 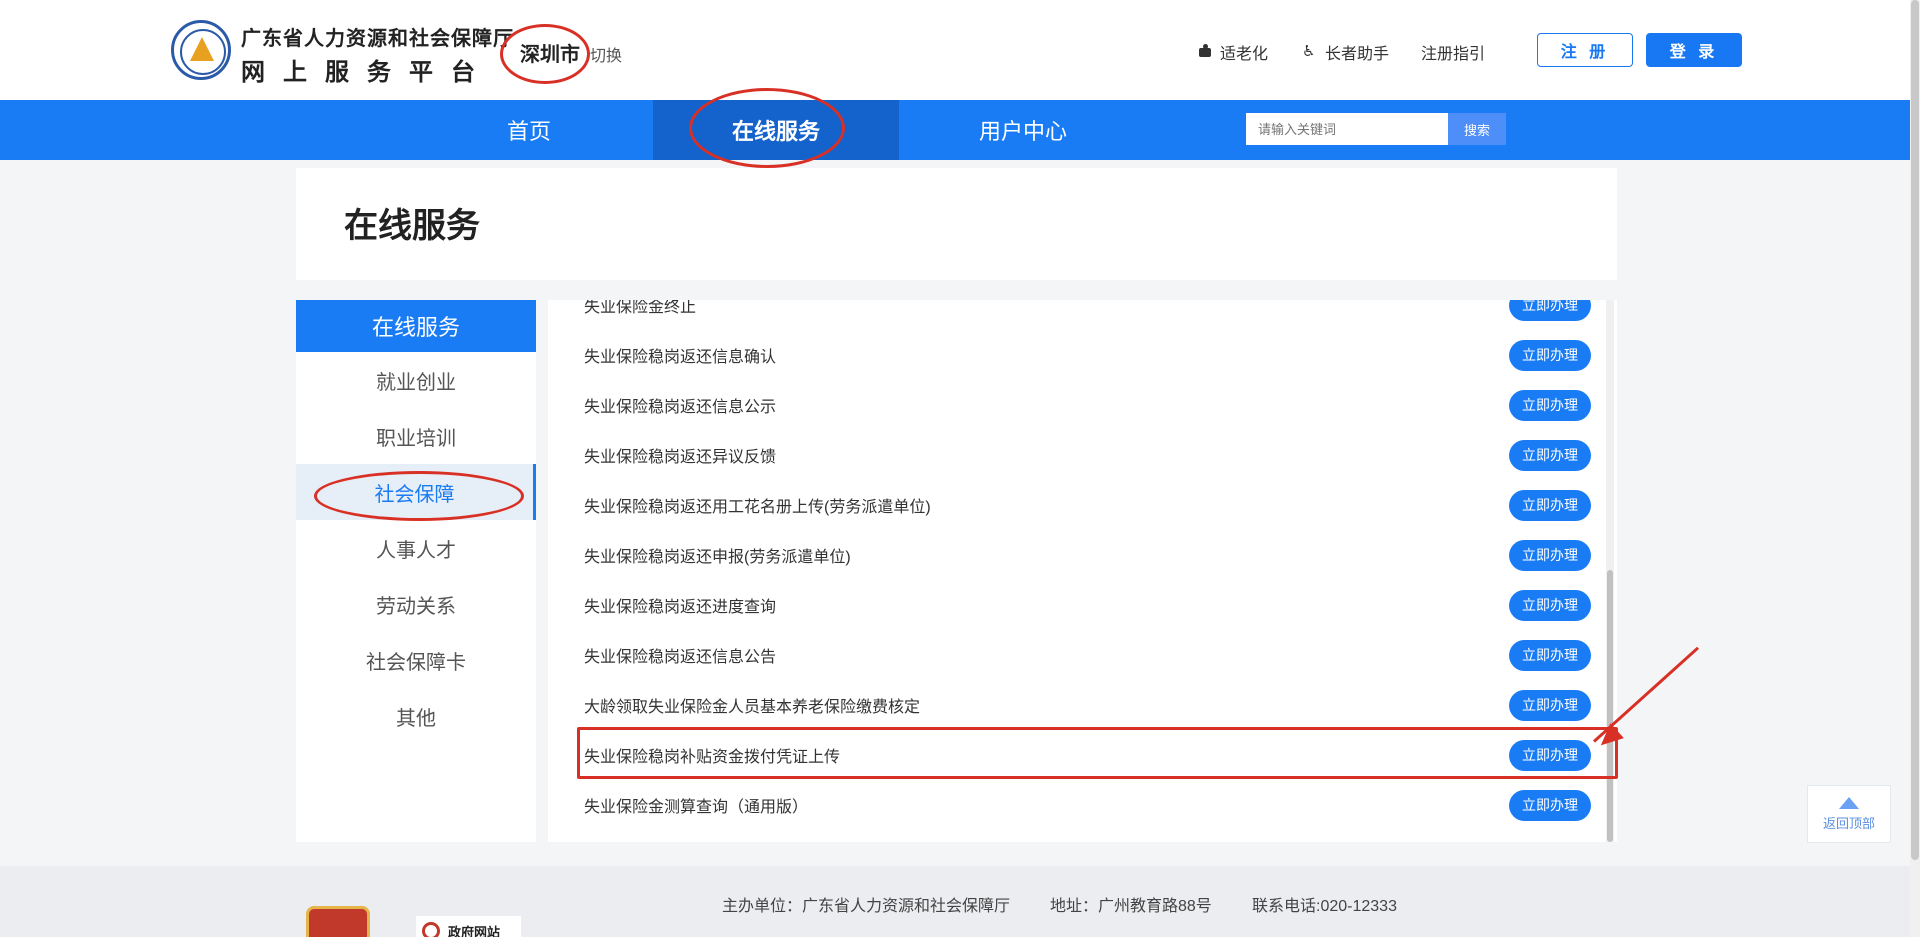 I want to click on arrow-up-icon, so click(x=1849, y=802).